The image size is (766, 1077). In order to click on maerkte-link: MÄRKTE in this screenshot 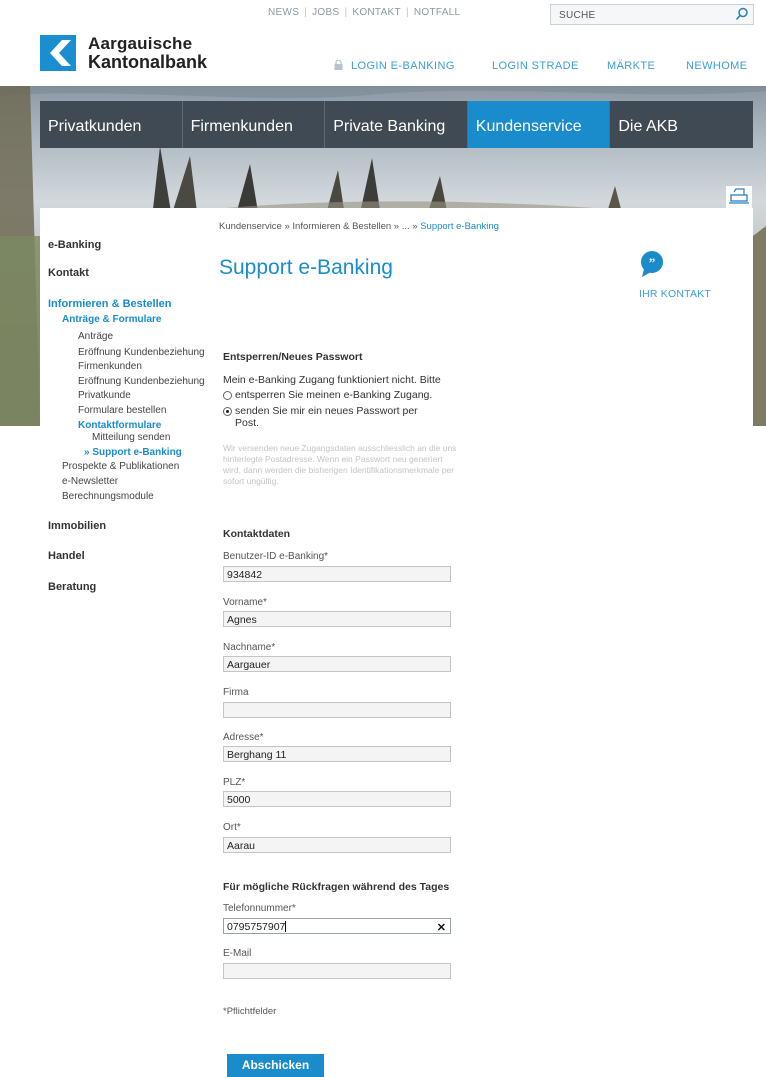, I will do `click(631, 66)`.